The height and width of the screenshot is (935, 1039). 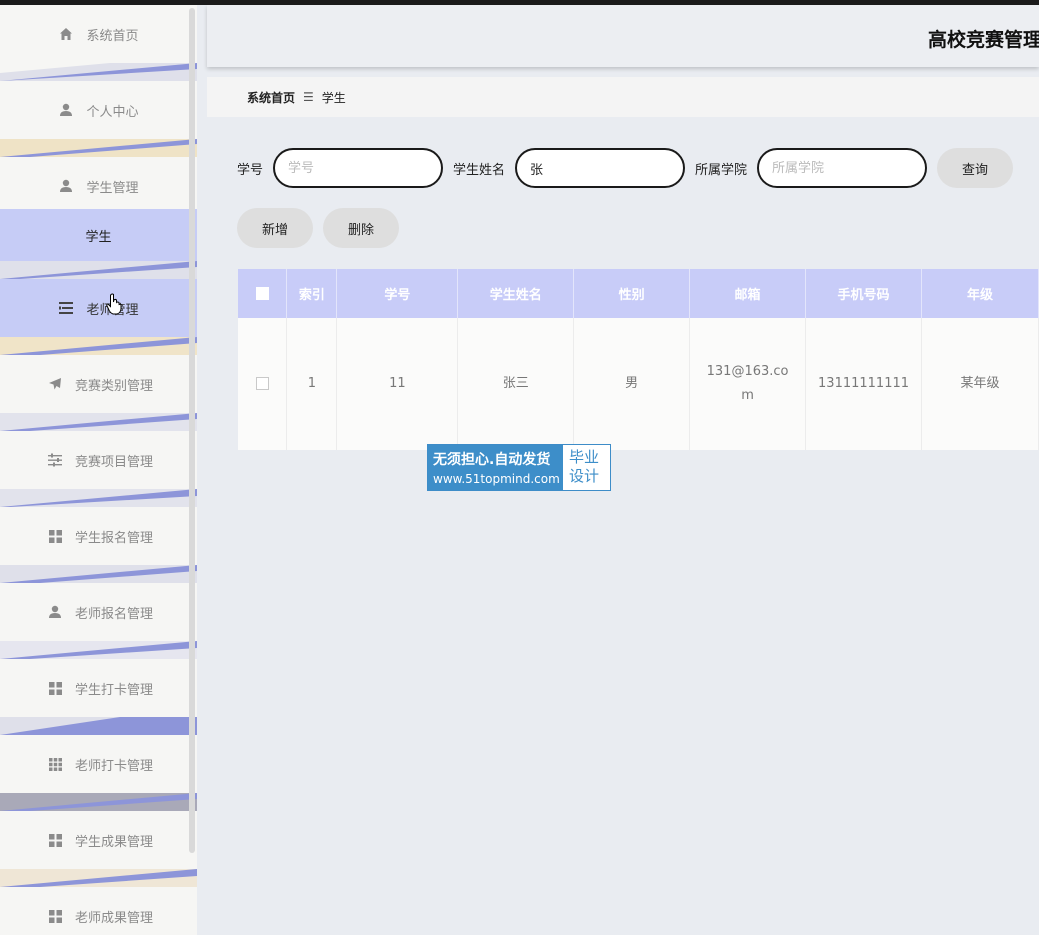 I want to click on watermark-url: www.51topmind.com, so click(x=496, y=479).